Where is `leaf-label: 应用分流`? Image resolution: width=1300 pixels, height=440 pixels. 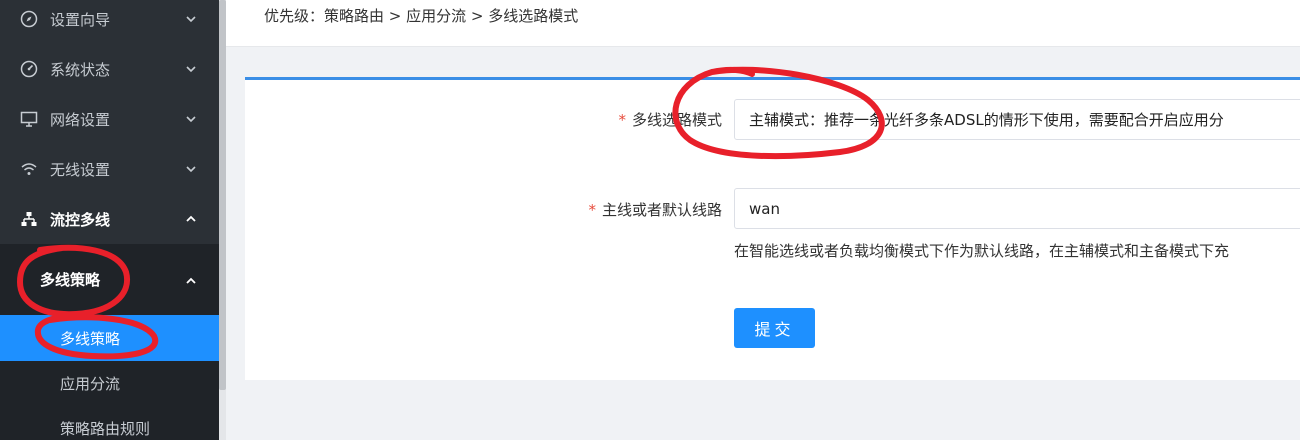 leaf-label: 应用分流 is located at coordinates (90, 383).